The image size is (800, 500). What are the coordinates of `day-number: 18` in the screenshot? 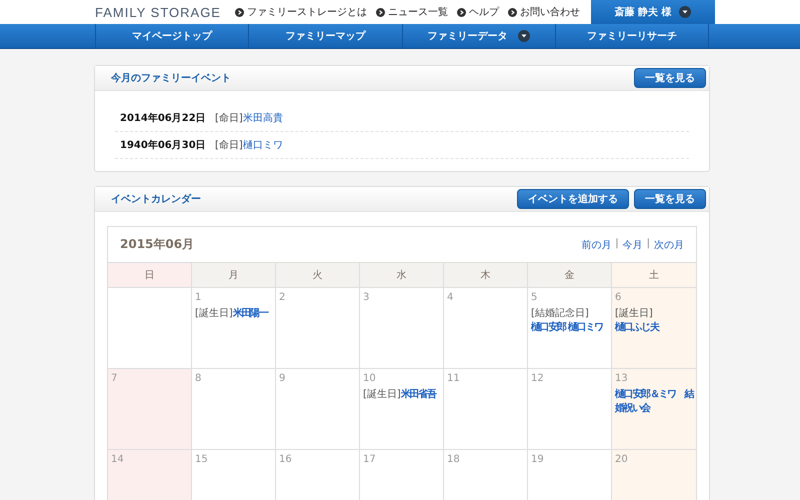 It's located at (453, 459).